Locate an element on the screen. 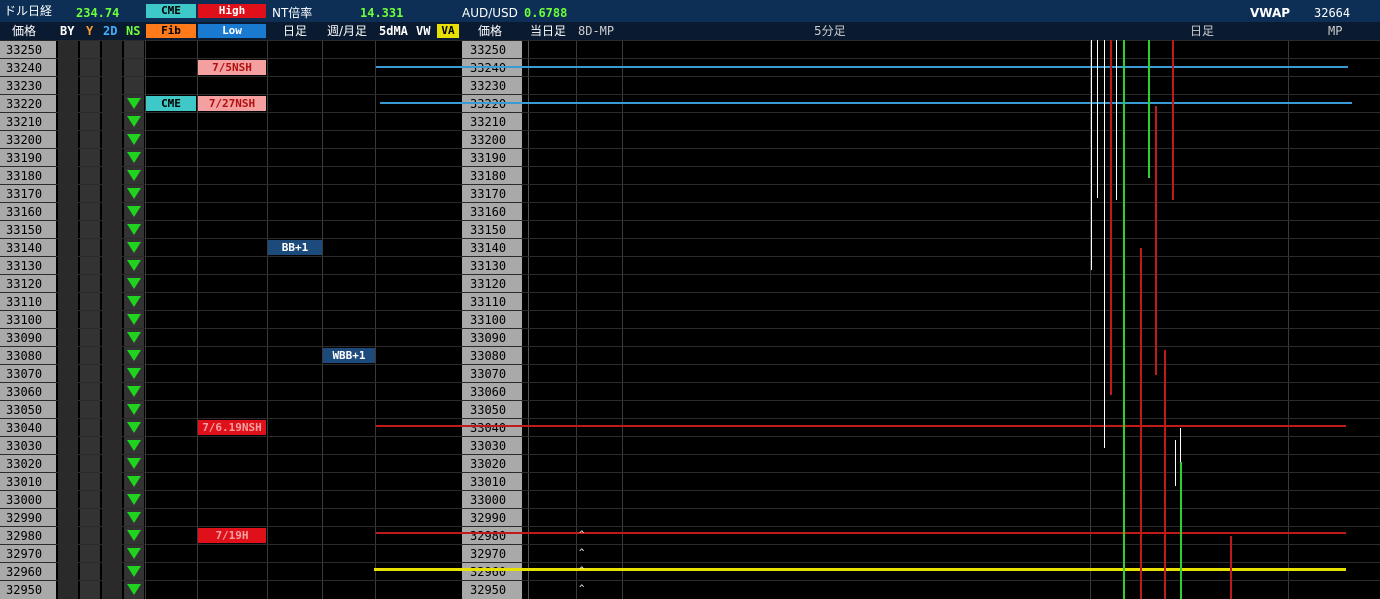  low-toggle-button: Low is located at coordinates (232, 31).